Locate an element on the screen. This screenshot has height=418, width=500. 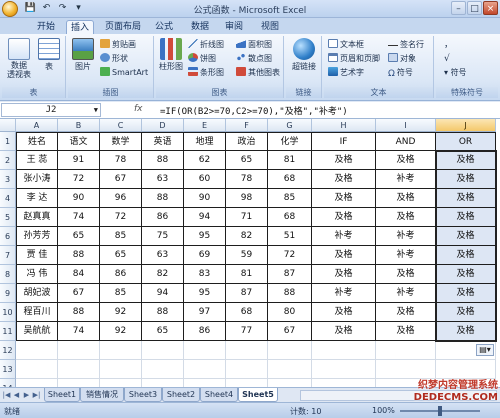
column-header-d: D is located at coordinates (163, 125).